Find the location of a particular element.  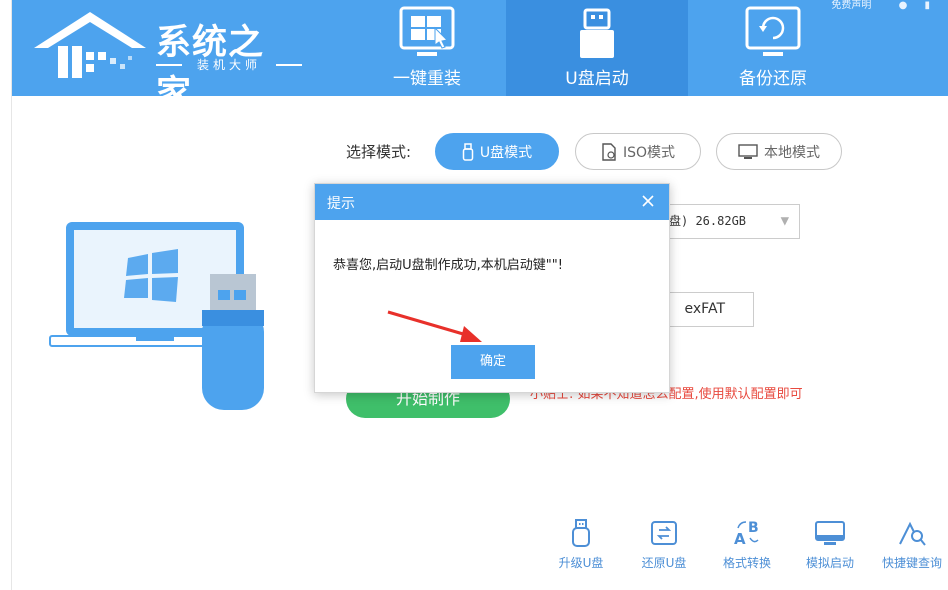

drive-select: 盘) 26.82GB ▼ is located at coordinates (730, 221).